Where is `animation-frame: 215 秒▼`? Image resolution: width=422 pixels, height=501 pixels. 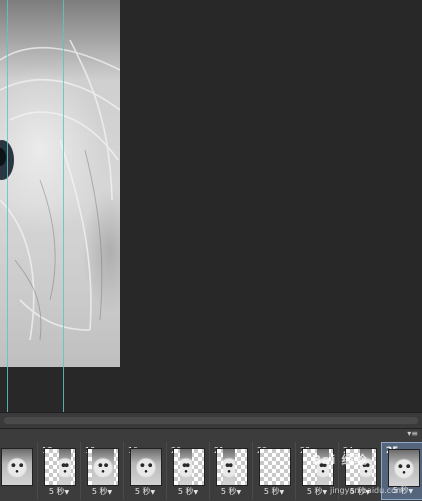 animation-frame: 215 秒▼ is located at coordinates (231, 471).